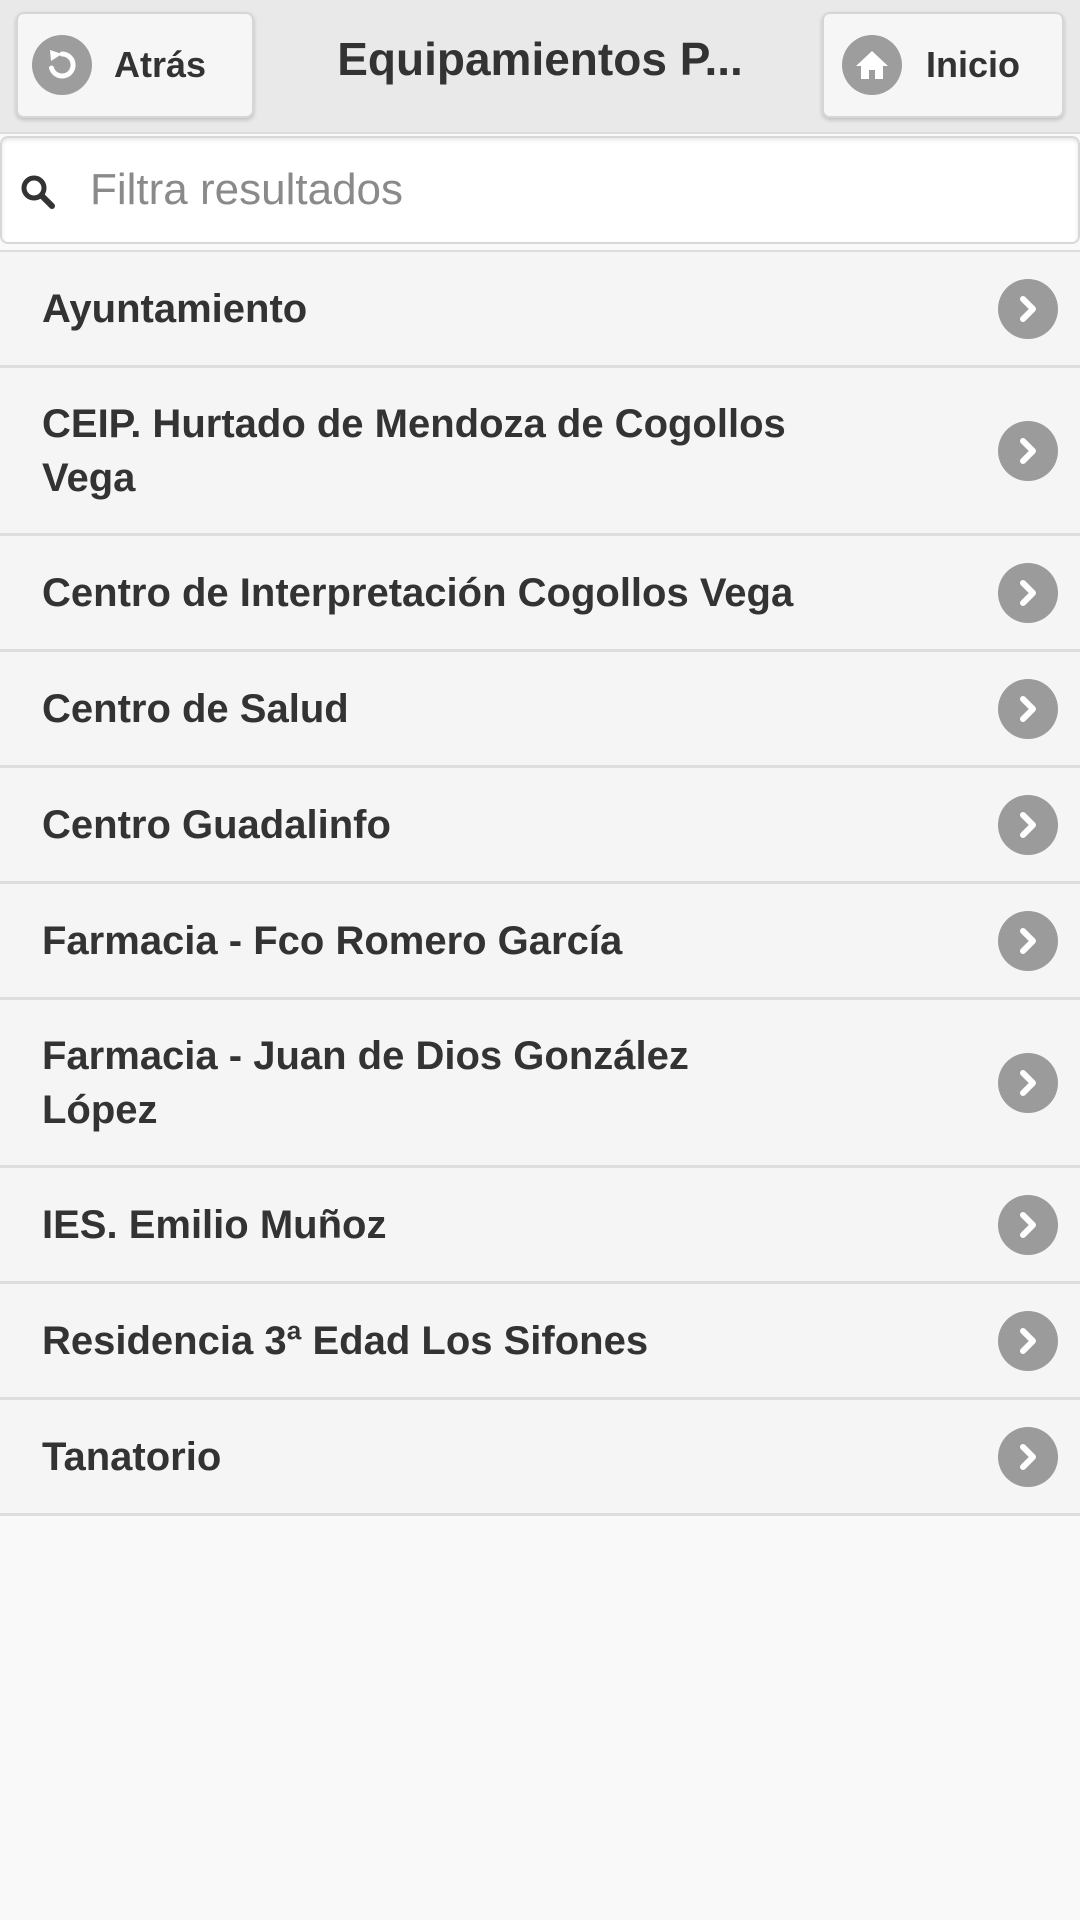  Describe the element at coordinates (62, 65) in the screenshot. I see `back-arrow-icon` at that location.